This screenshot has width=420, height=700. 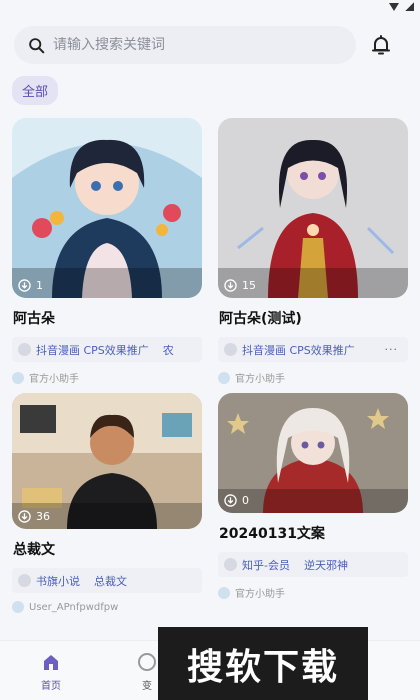 What do you see at coordinates (147, 671) in the screenshot?
I see `nav-second: 变` at bounding box center [147, 671].